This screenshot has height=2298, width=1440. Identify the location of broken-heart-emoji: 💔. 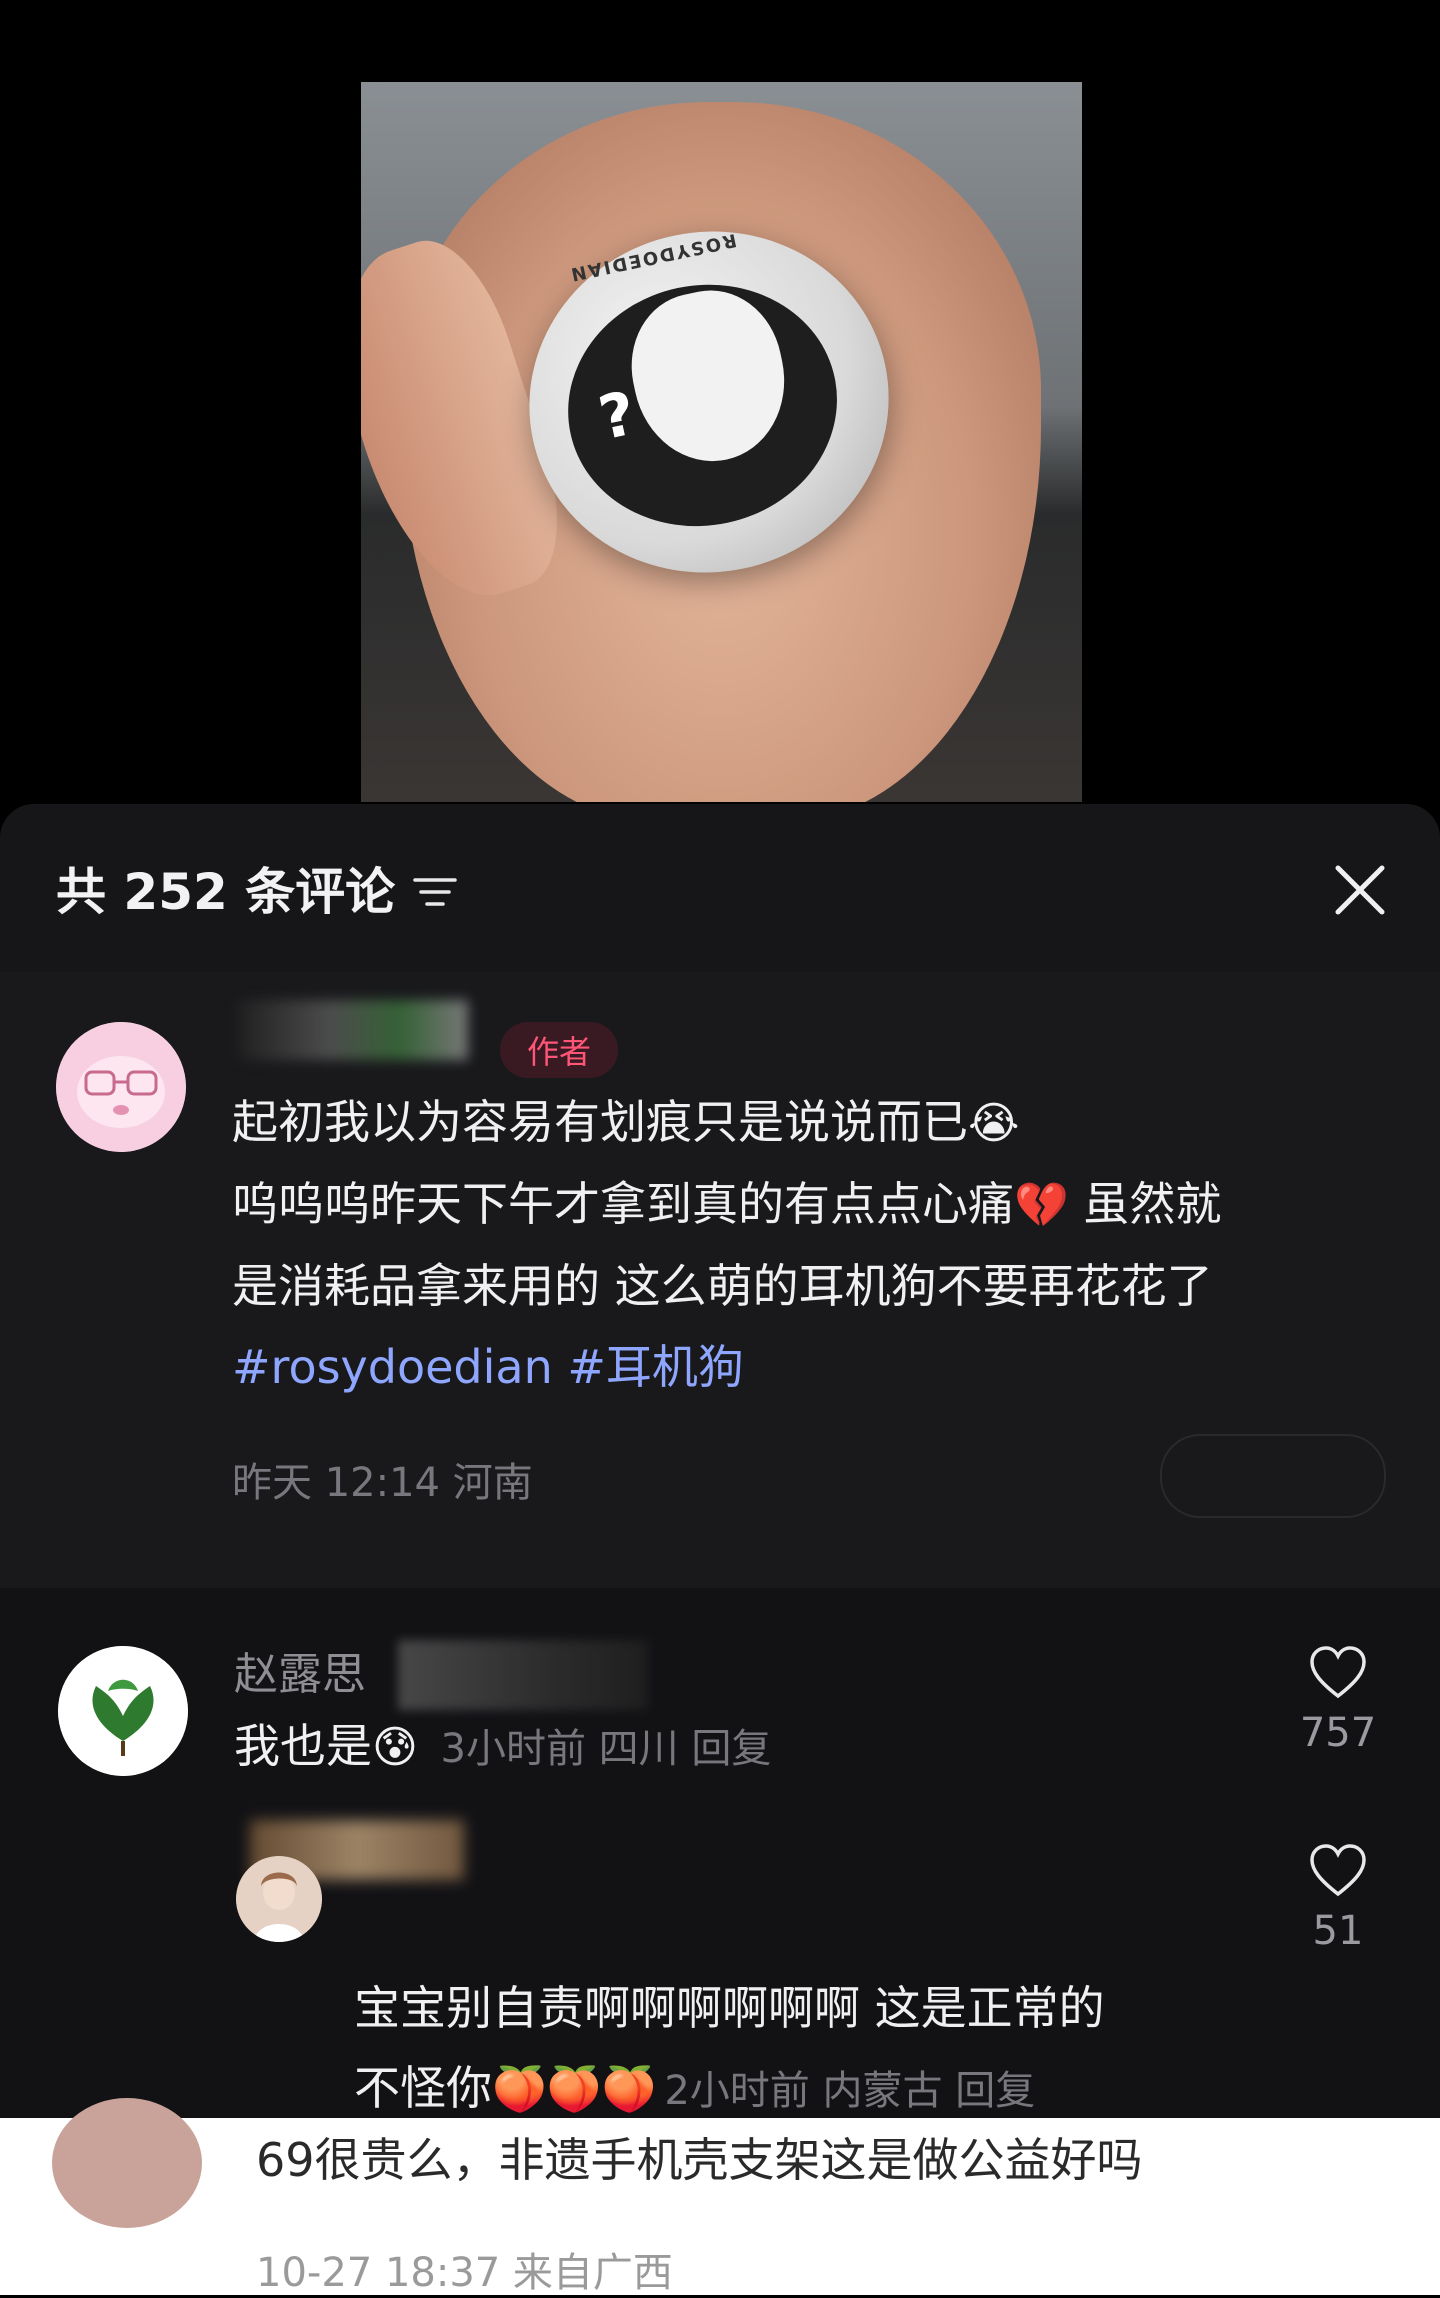
(1041, 1205).